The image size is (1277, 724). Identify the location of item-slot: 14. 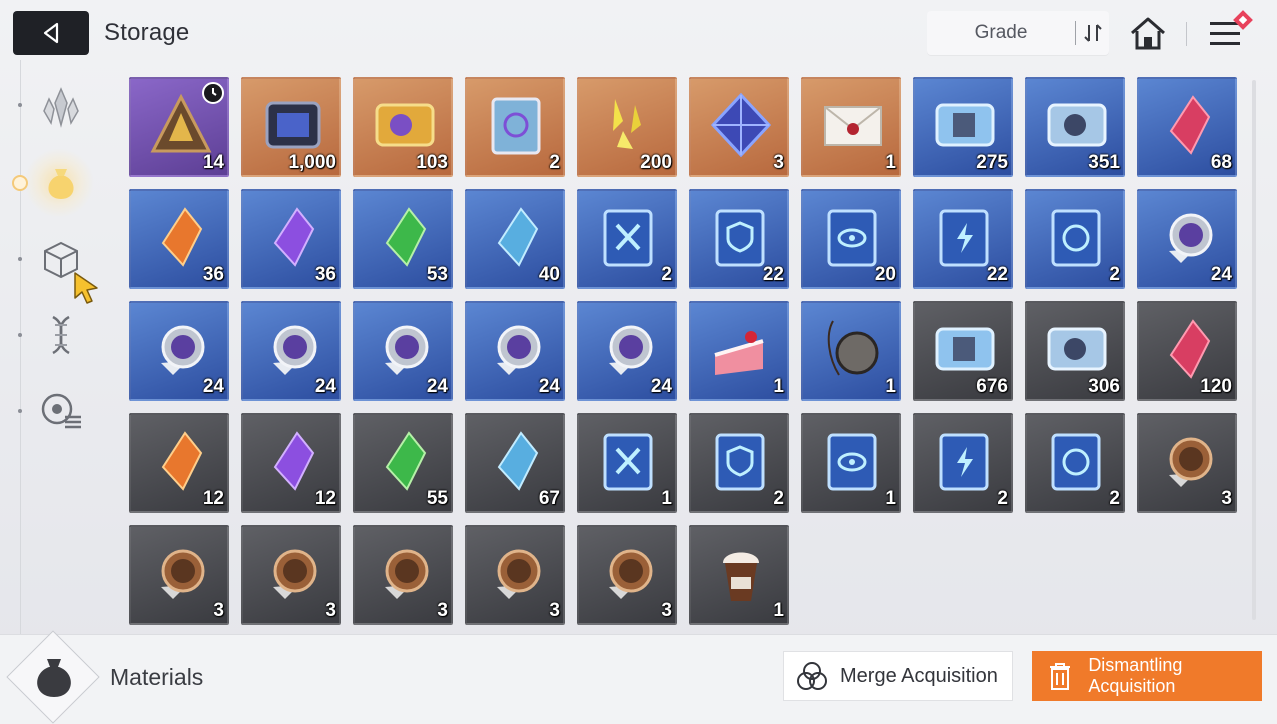
(179, 127).